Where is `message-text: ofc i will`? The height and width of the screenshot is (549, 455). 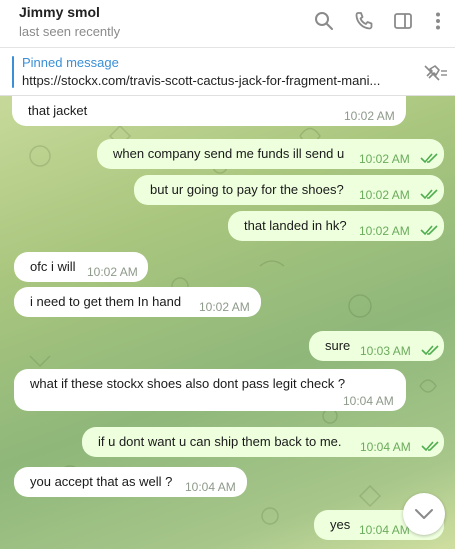 message-text: ofc i will is located at coordinates (53, 266).